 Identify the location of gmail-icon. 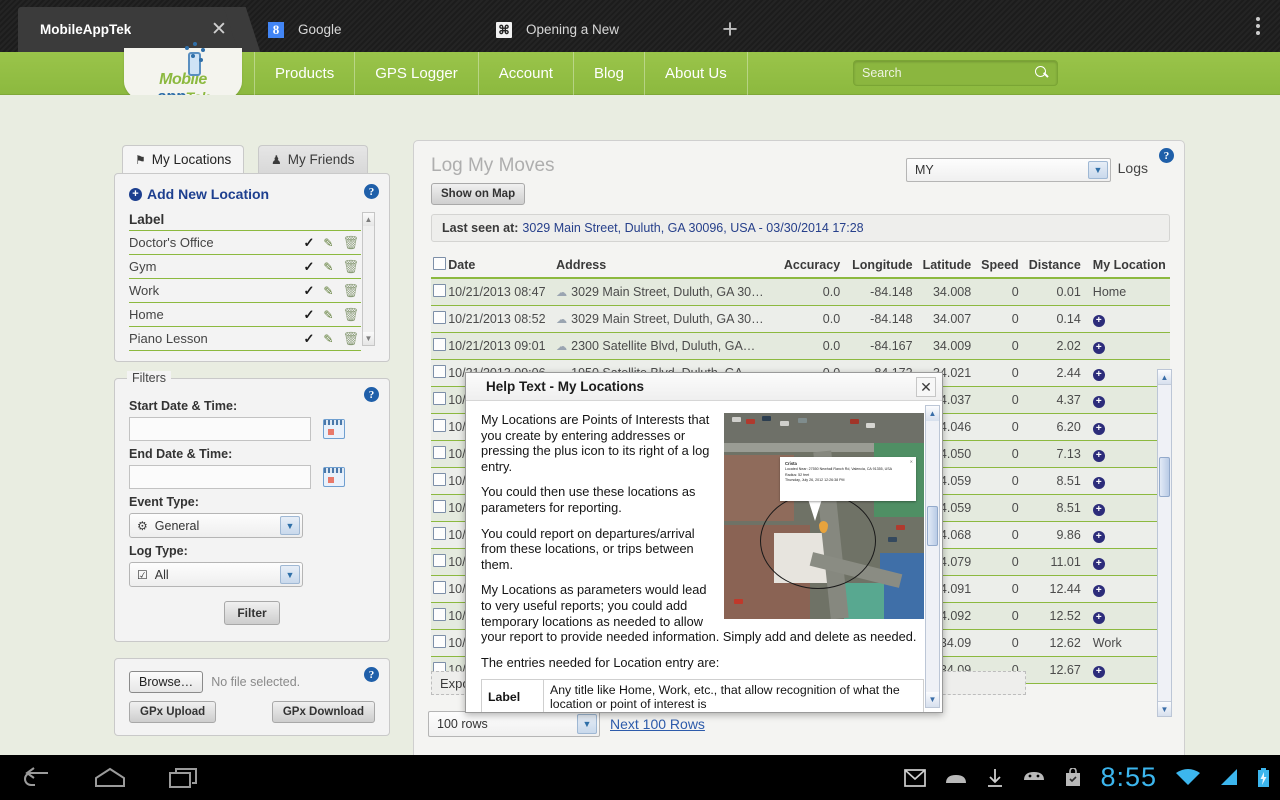
(915, 777).